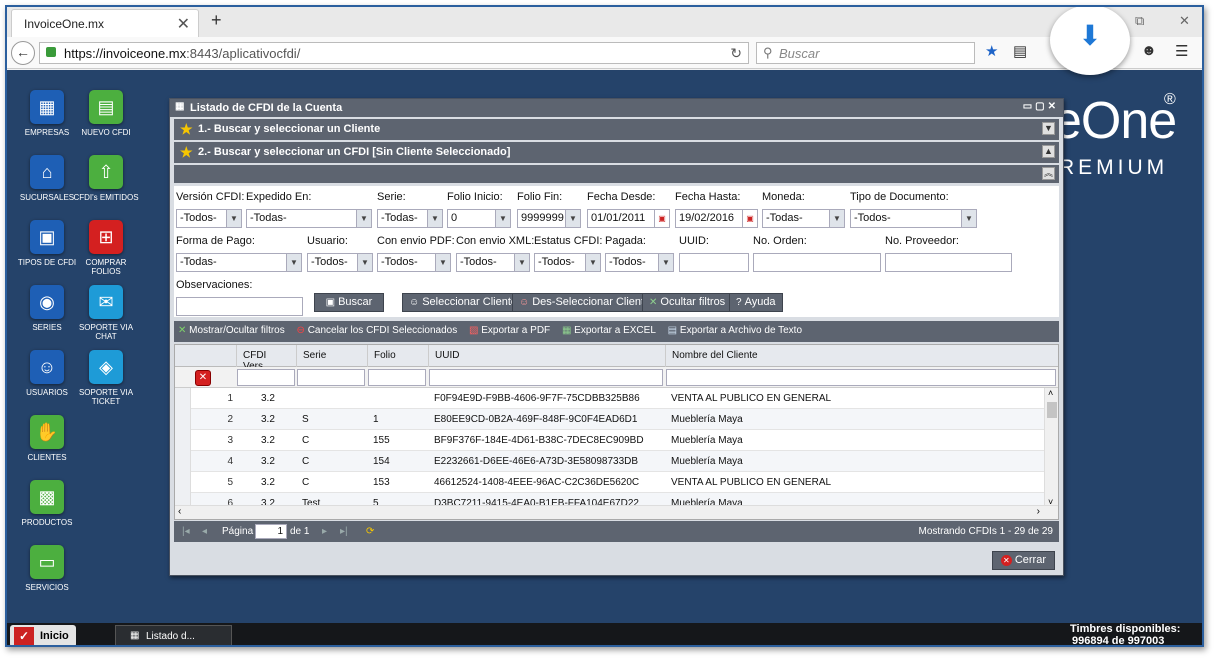 The width and height of the screenshot is (1218, 662). What do you see at coordinates (106, 378) in the screenshot?
I see `desktop-icon-soporte-ticket: ◈ SOPORTE VIA TICKET` at bounding box center [106, 378].